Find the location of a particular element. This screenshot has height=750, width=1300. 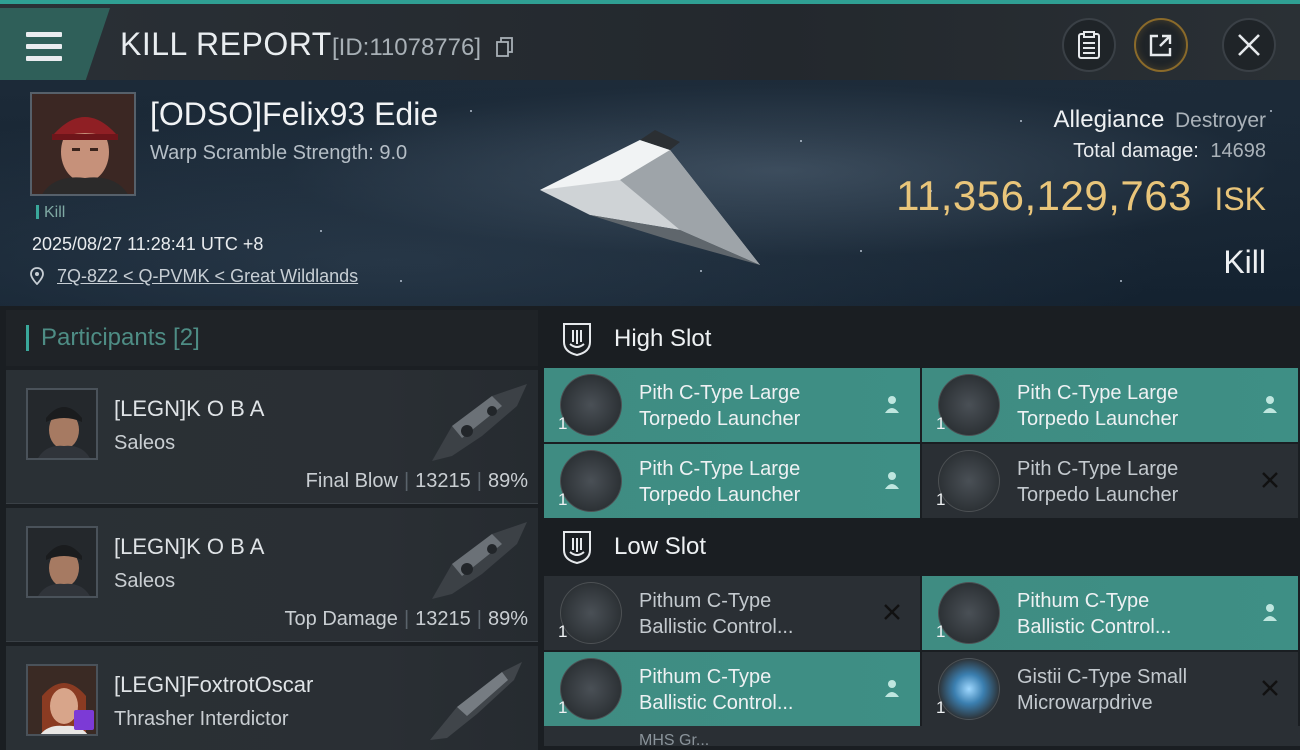

isk-value-row: 11,356,129,763 ISK is located at coordinates (1081, 196).